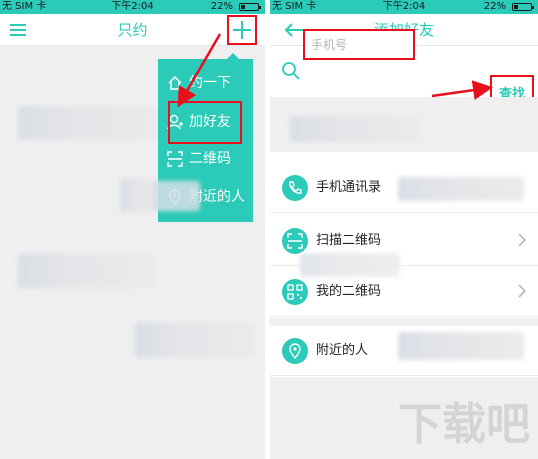 Image resolution: width=538 pixels, height=459 pixels. I want to click on annotation-arrows, so click(335, 70).